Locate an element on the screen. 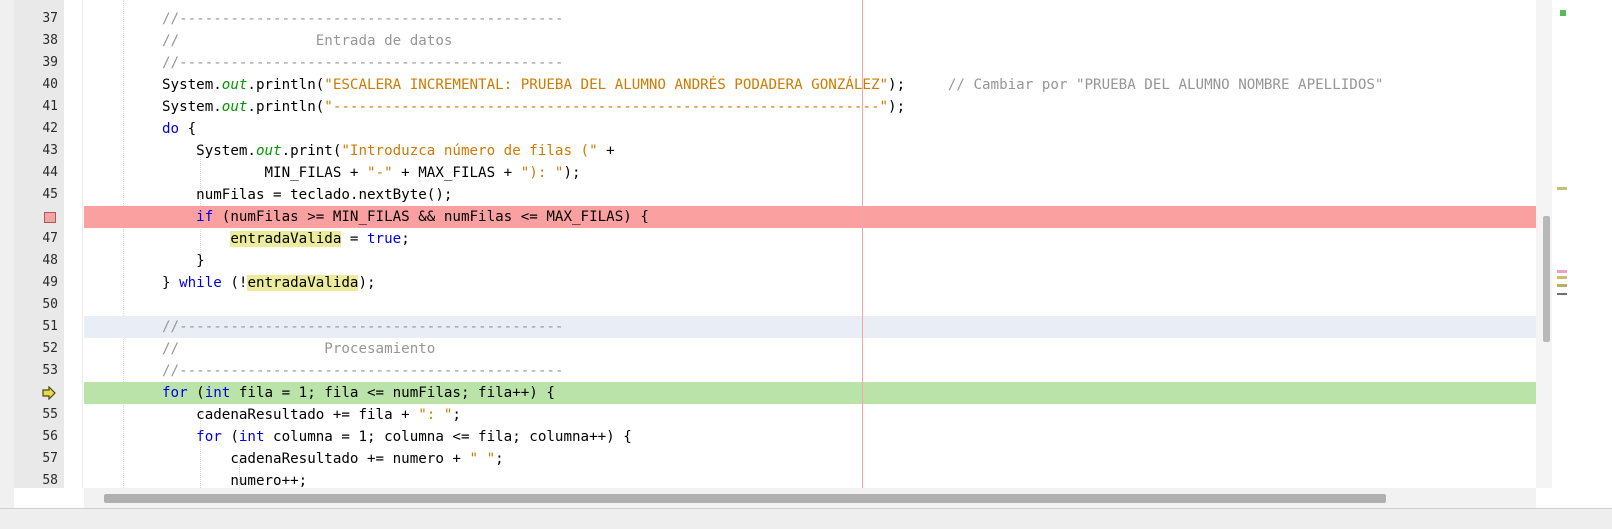  line-number: 57 is located at coordinates (43, 459).